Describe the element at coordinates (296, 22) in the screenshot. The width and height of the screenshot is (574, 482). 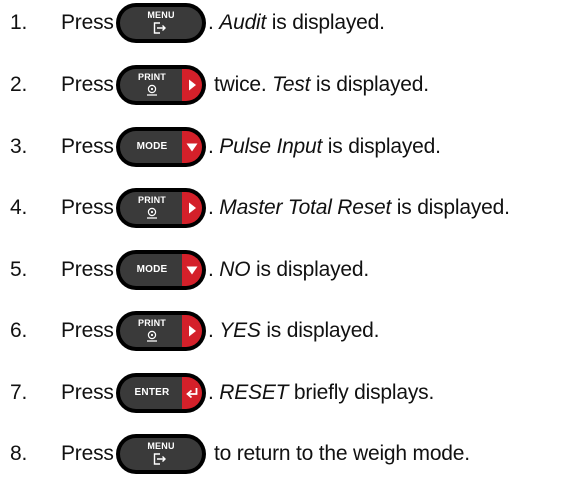
I see `step-text: . Audit is displayed.` at that location.